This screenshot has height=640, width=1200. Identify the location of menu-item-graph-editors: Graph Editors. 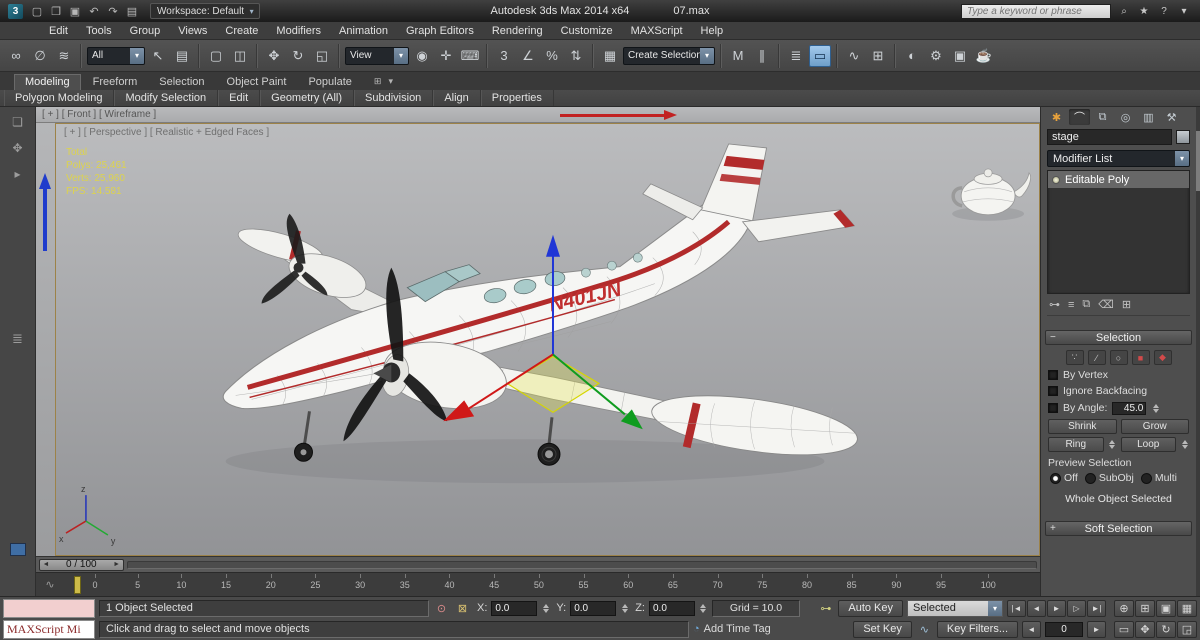
(440, 30).